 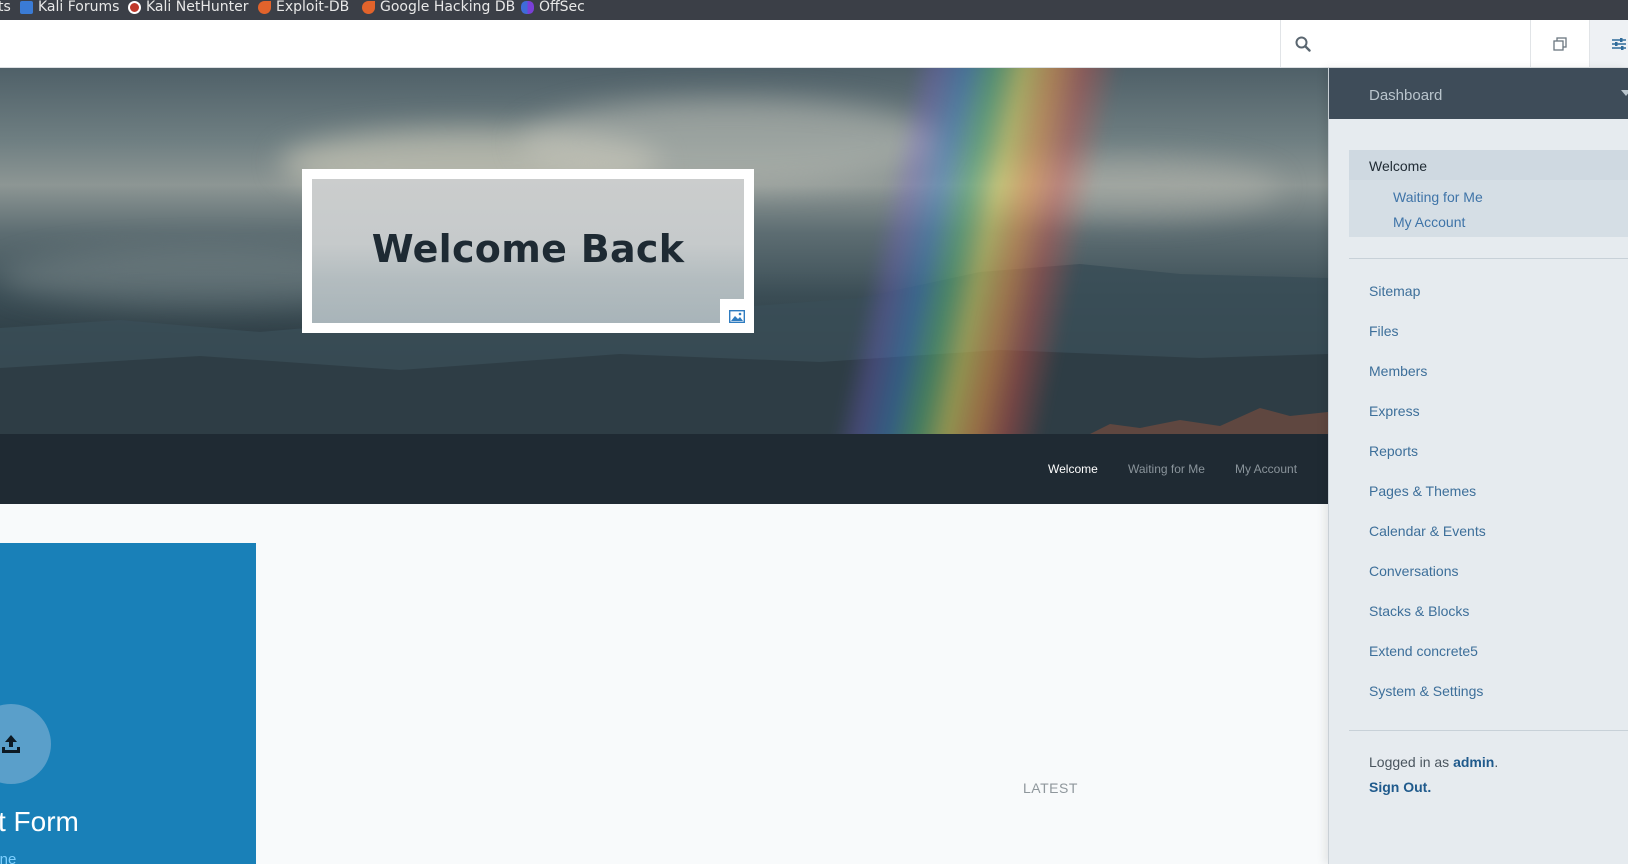 What do you see at coordinates (1427, 531) in the screenshot?
I see `panel-item-calendar-events: Calendar & Events` at bounding box center [1427, 531].